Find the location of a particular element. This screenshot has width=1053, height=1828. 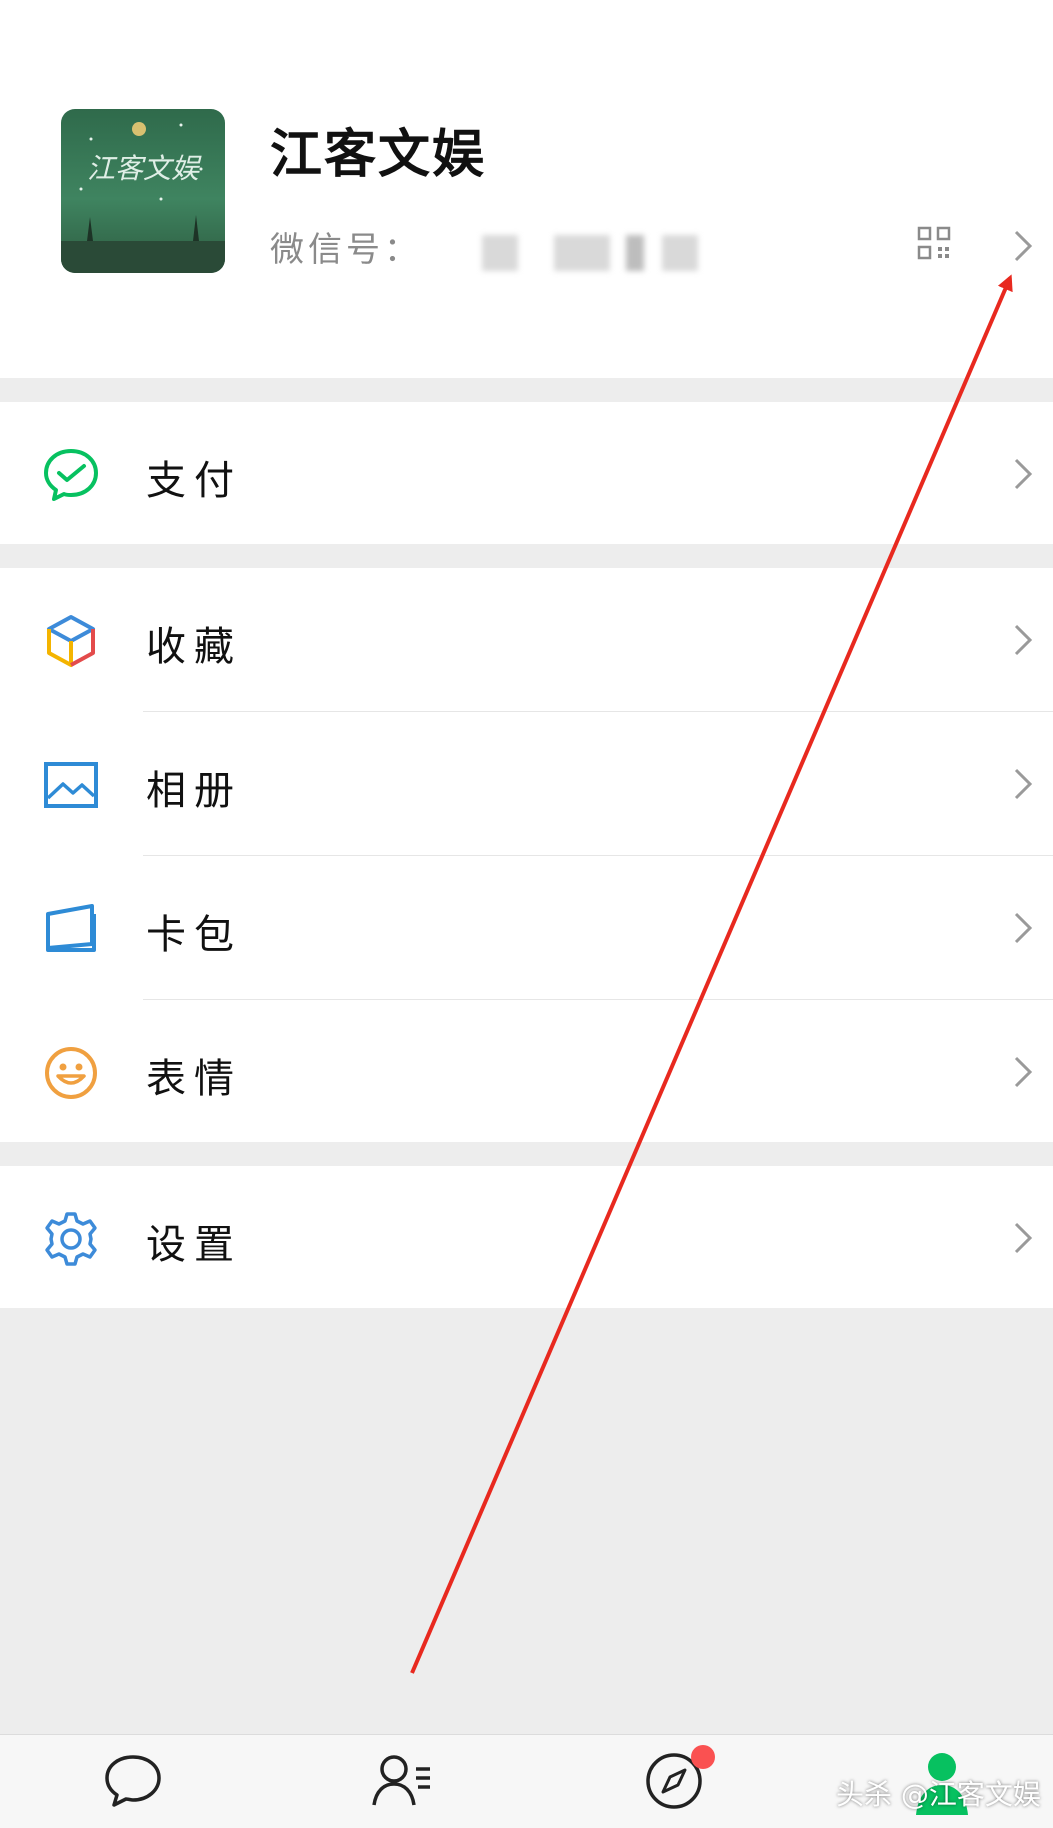

menu-item-label: 表情 is located at coordinates (194, 1079).